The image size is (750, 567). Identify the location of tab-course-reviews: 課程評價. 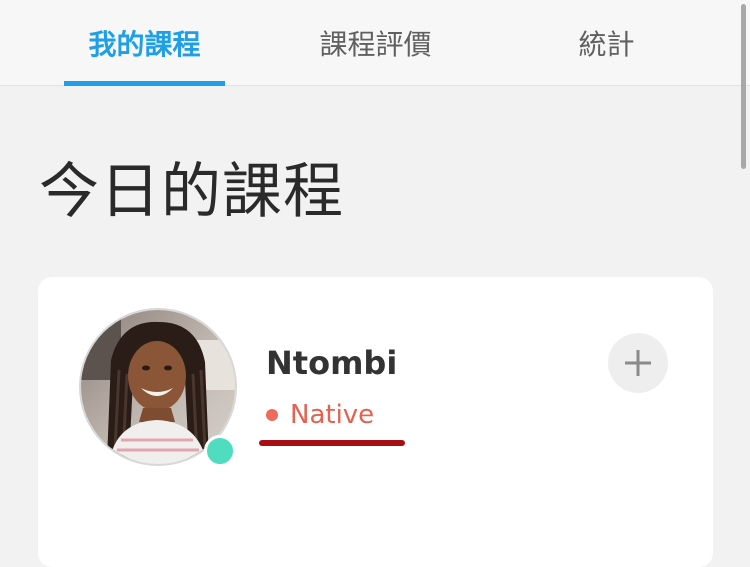
(375, 43).